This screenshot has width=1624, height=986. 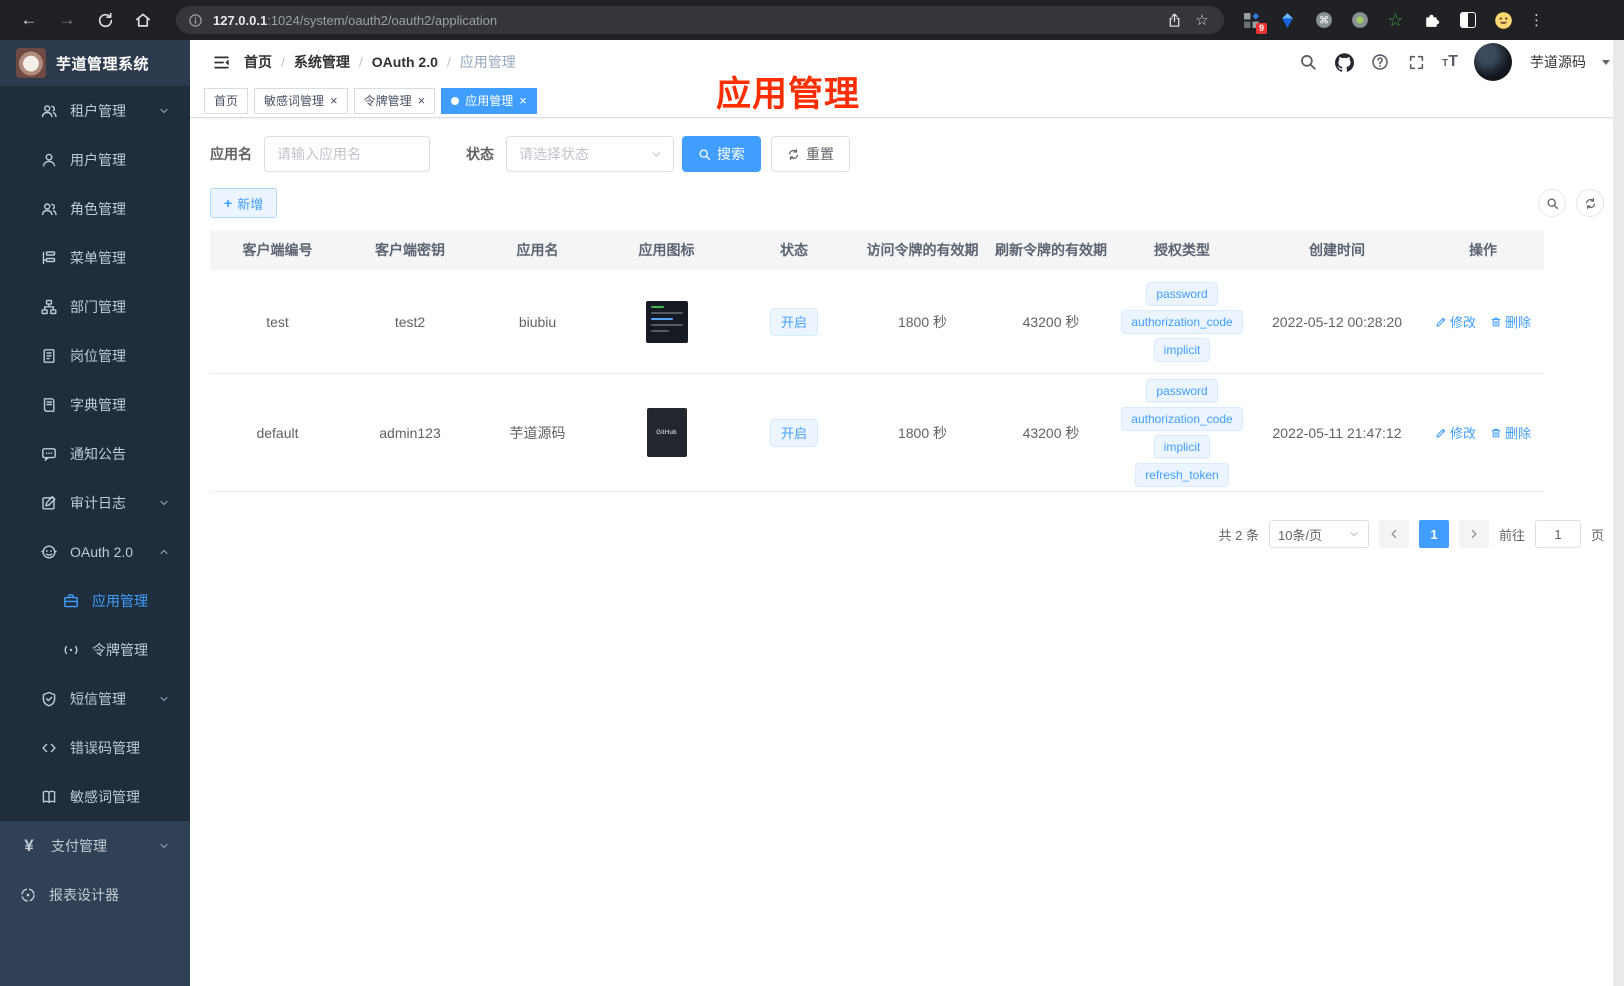 I want to click on extension-badge: 9, so click(x=1261, y=28).